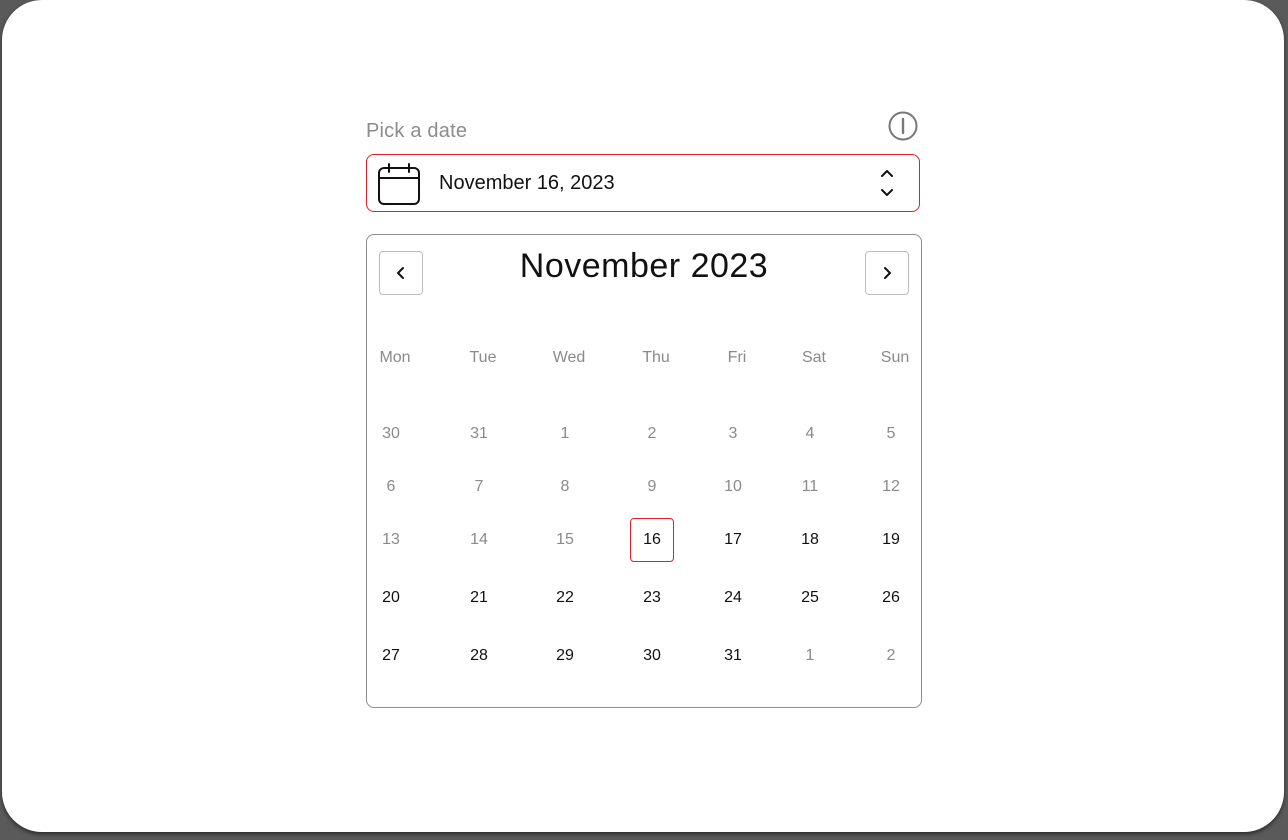 The image size is (1288, 840). What do you see at coordinates (569, 357) in the screenshot?
I see `weekday-label-wed: Wed` at bounding box center [569, 357].